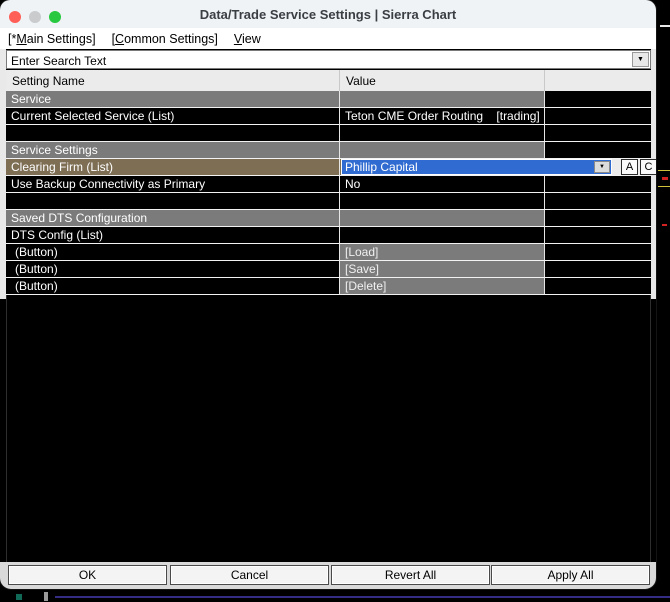 The width and height of the screenshot is (670, 602). What do you see at coordinates (173, 235) in the screenshot?
I see `row-name: DTS Config (List)` at bounding box center [173, 235].